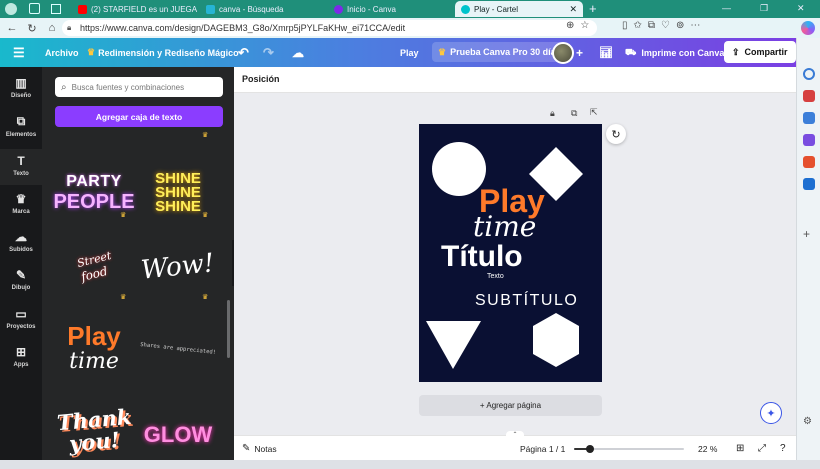 This screenshot has height=469, width=820. What do you see at coordinates (764, 8) in the screenshot?
I see `maximize-button: ❐` at bounding box center [764, 8].